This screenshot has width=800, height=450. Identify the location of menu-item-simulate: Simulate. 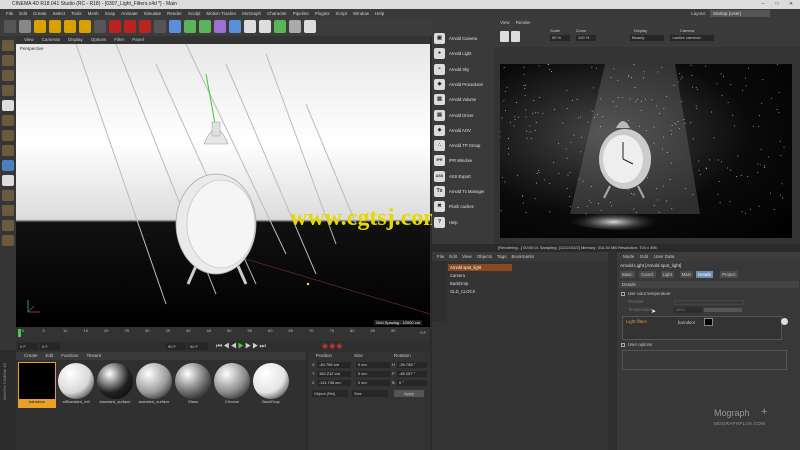
(153, 13).